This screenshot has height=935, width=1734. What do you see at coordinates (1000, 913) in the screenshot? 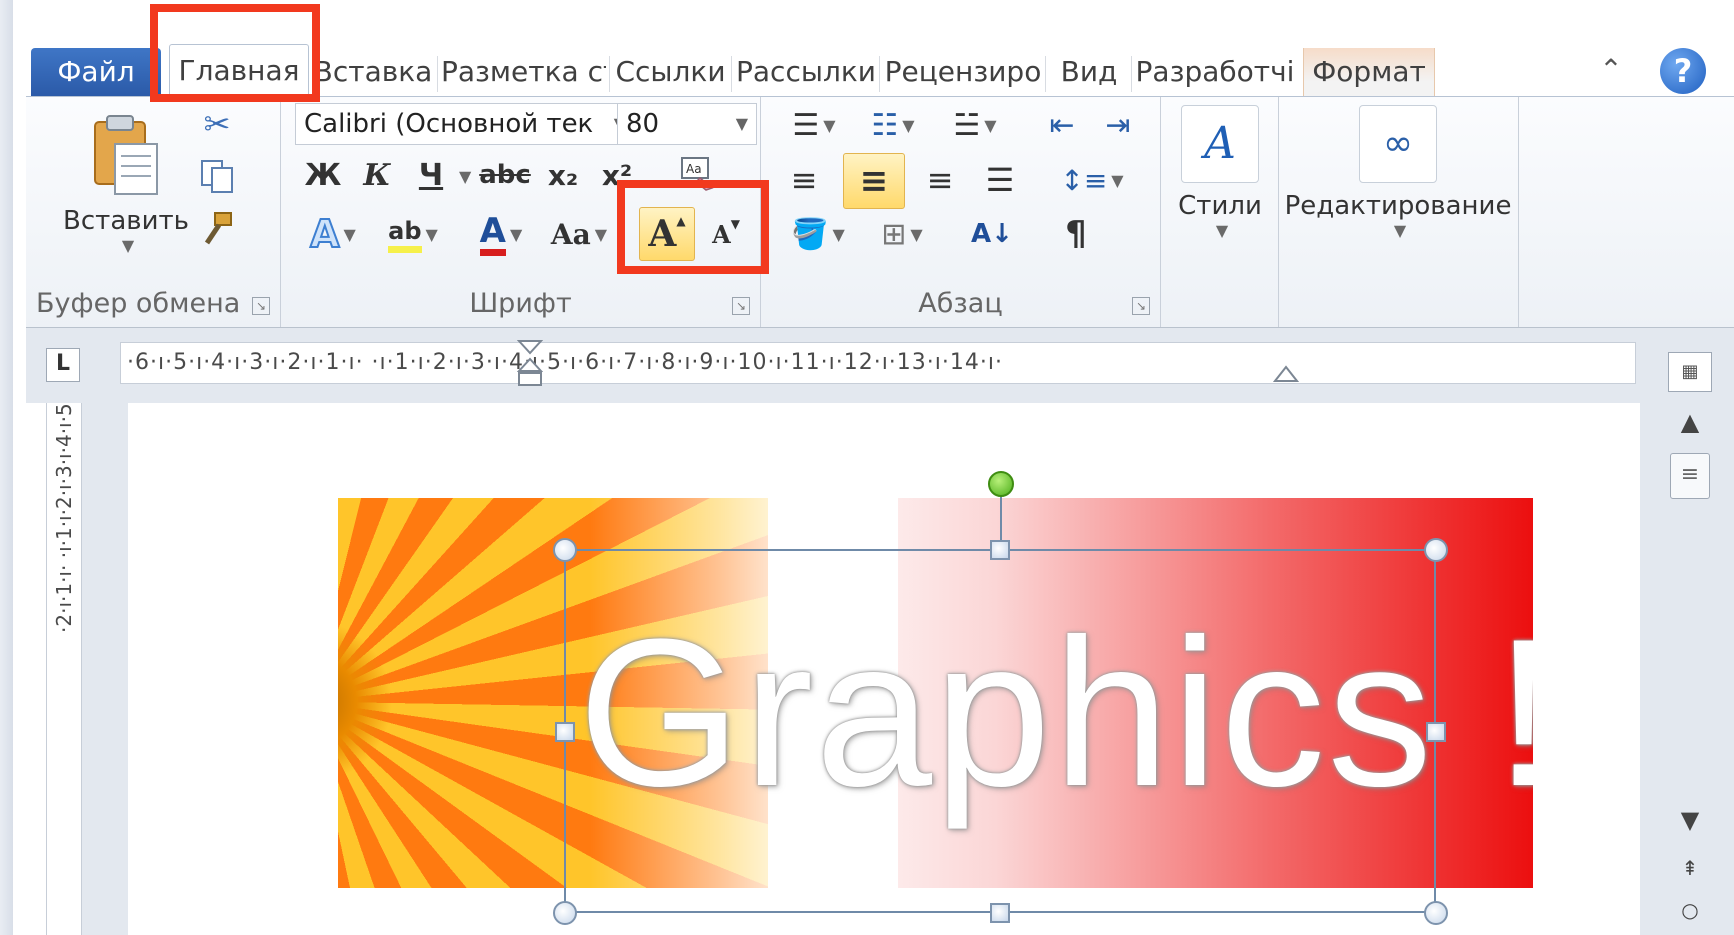
I see `resize-handle-bottom` at bounding box center [1000, 913].